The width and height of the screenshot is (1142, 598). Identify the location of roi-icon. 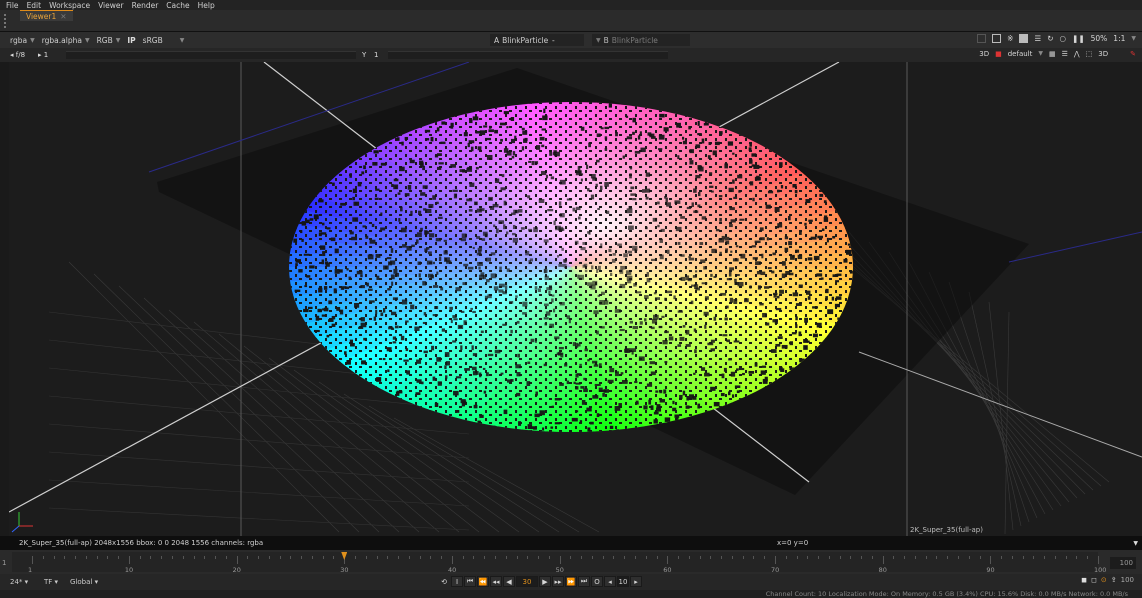
(982, 38).